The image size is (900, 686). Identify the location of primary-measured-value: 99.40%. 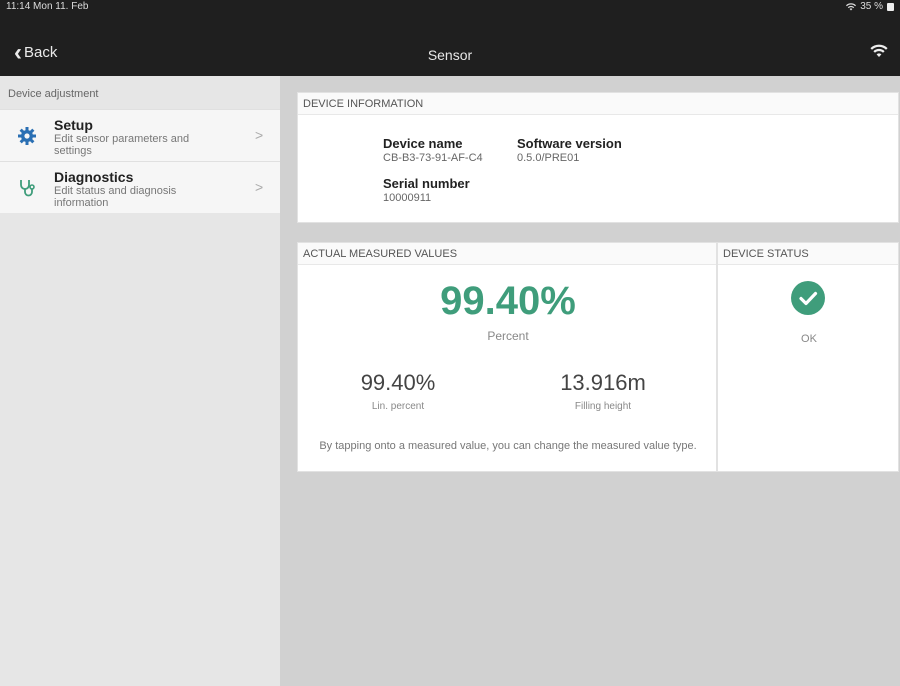
(508, 301).